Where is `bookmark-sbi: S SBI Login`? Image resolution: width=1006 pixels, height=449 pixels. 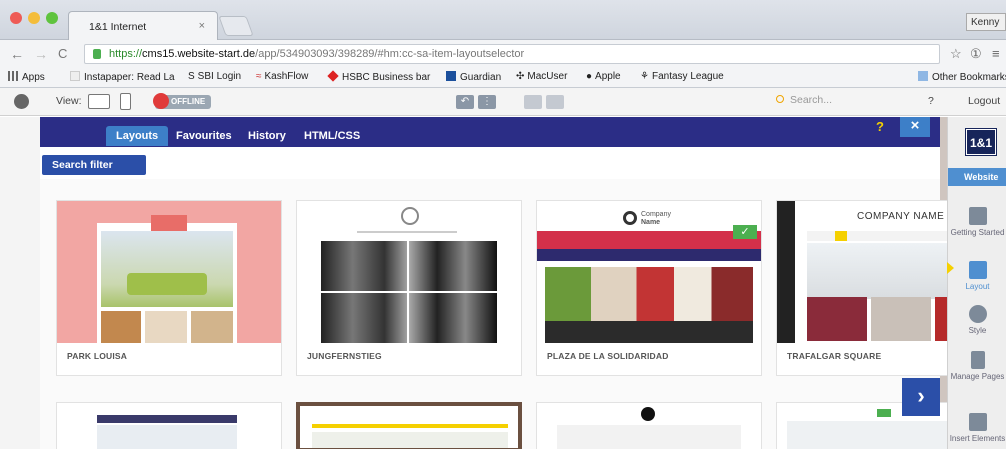 bookmark-sbi: S SBI Login is located at coordinates (214, 76).